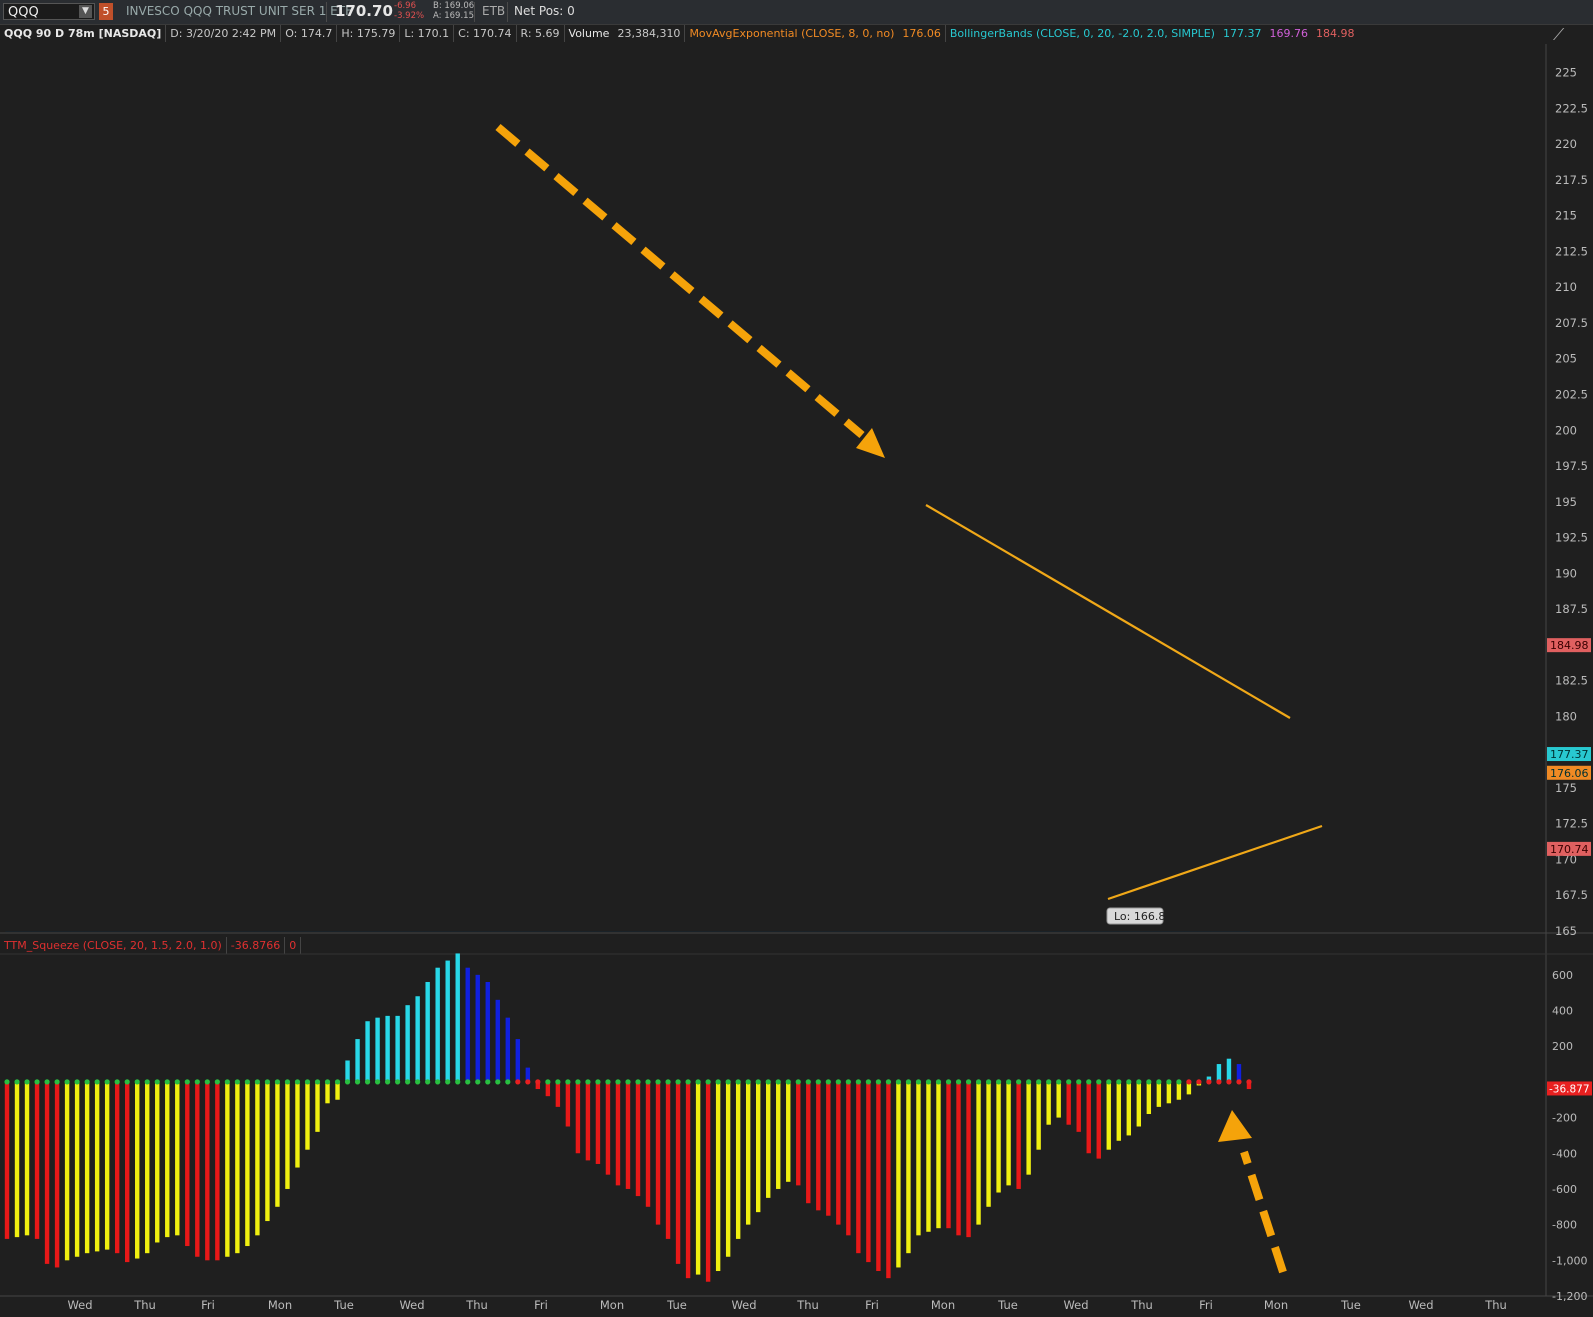 Image resolution: width=1593 pixels, height=1317 pixels. Describe the element at coordinates (405, 6) in the screenshot. I see `change-value: -6.96` at that location.